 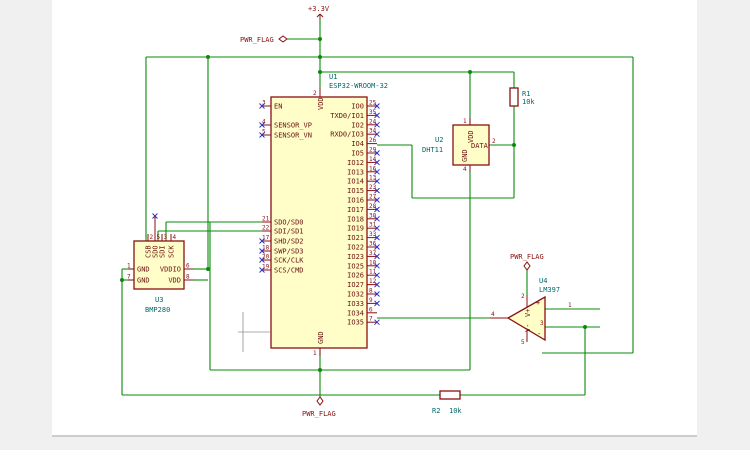 I want to click on u4-ref: U4, so click(x=543, y=281).